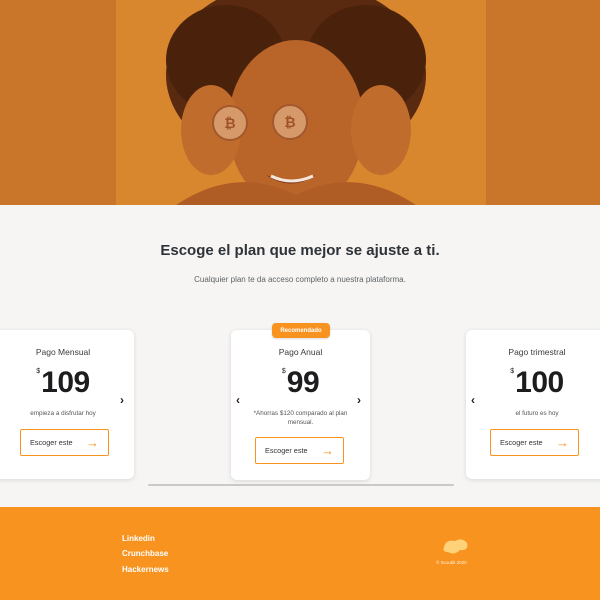 The height and width of the screenshot is (600, 600). Describe the element at coordinates (300, 418) in the screenshot. I see `plan-note: *Ahorras $120 comparado al plan mensual.` at that location.